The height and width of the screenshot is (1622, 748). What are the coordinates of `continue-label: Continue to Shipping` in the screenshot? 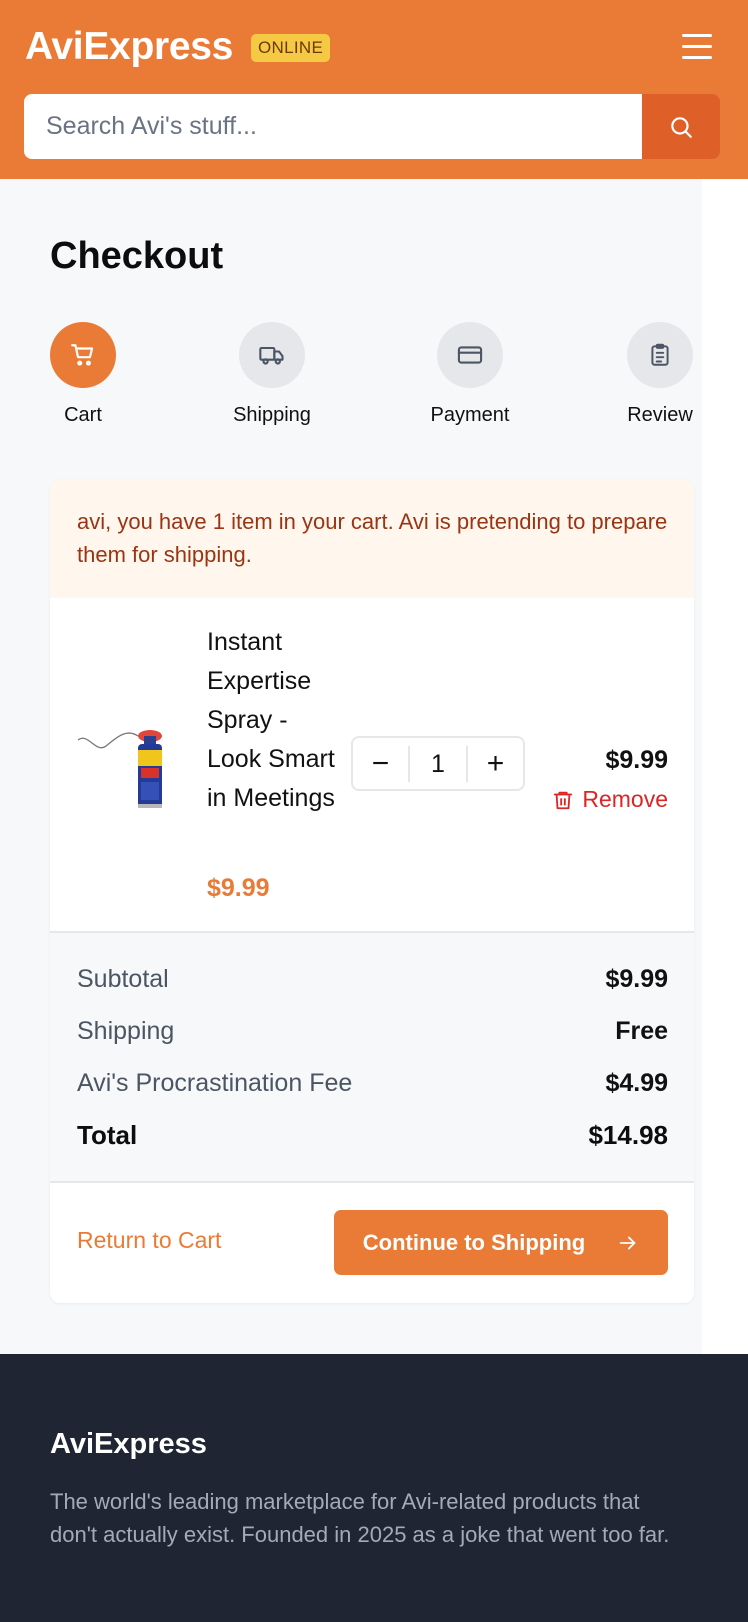 It's located at (474, 1242).